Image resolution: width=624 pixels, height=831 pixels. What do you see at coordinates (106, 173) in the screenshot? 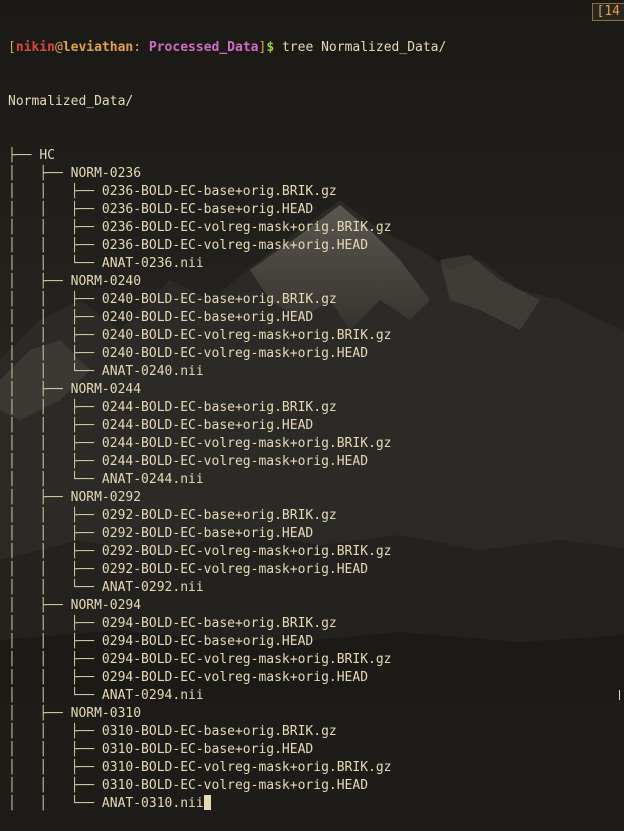
I see `tree-entry-name: NORM-0236` at bounding box center [106, 173].